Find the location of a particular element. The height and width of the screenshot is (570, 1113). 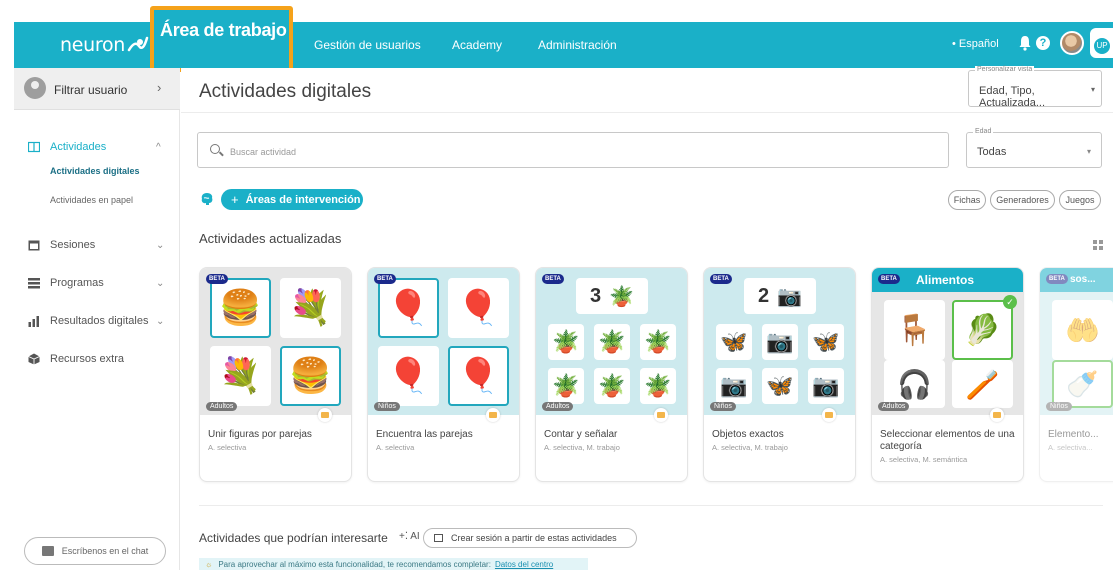

hand-icon: 🤲 is located at coordinates (1082, 330).